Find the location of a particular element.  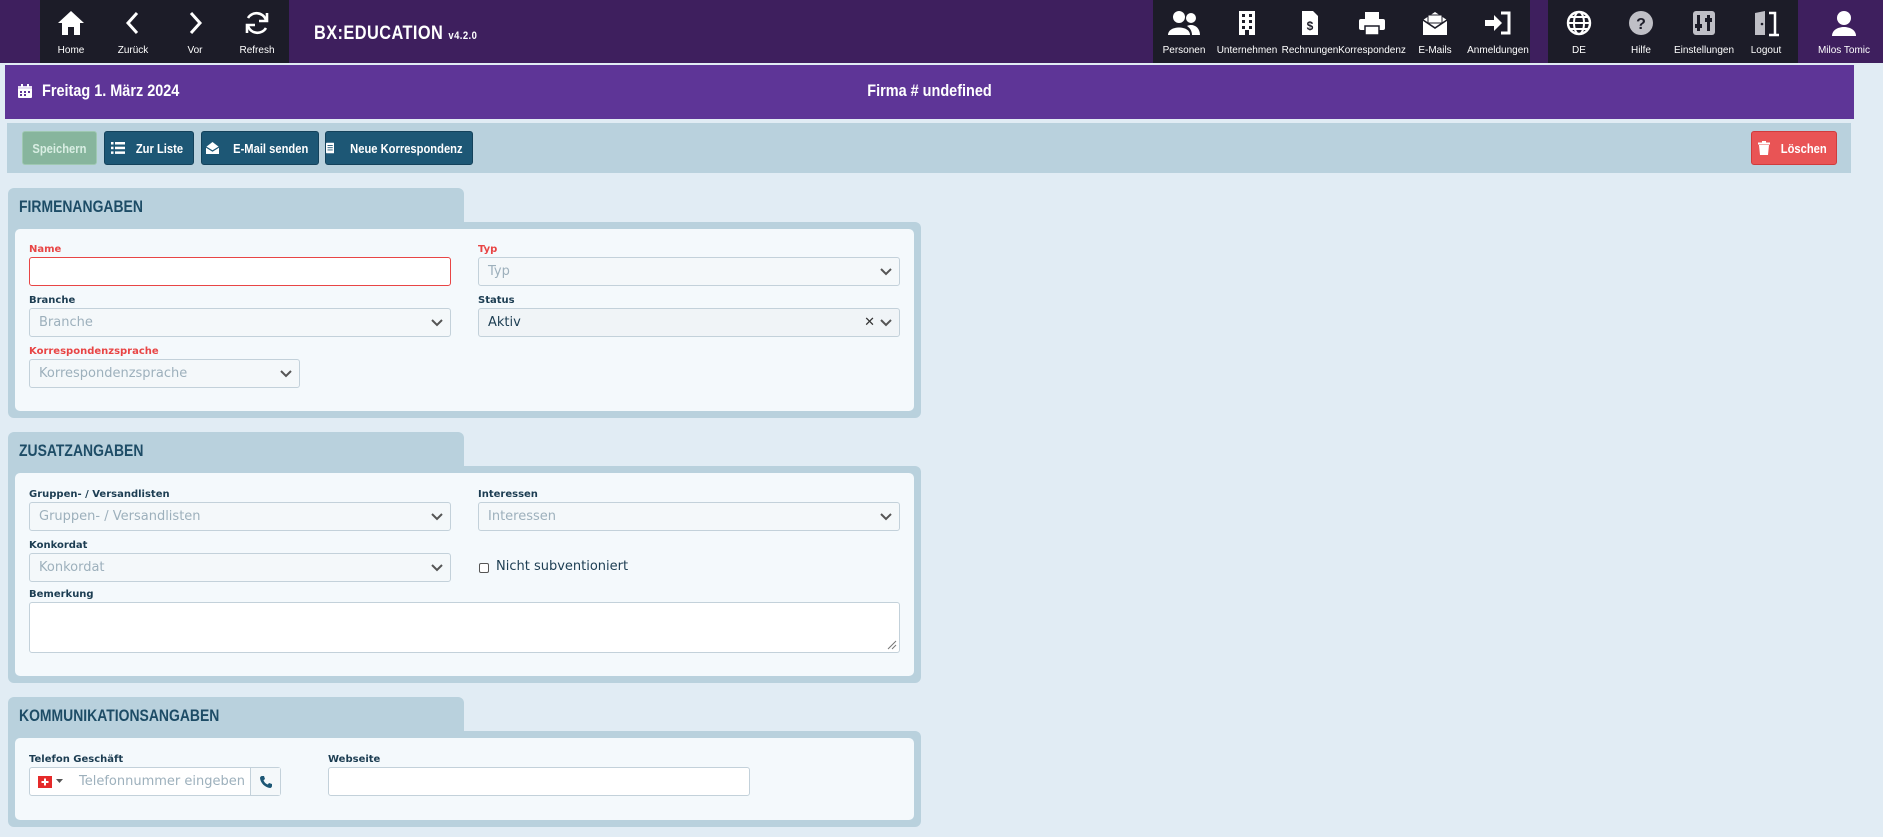

clear-icon: ✕ is located at coordinates (869, 322).